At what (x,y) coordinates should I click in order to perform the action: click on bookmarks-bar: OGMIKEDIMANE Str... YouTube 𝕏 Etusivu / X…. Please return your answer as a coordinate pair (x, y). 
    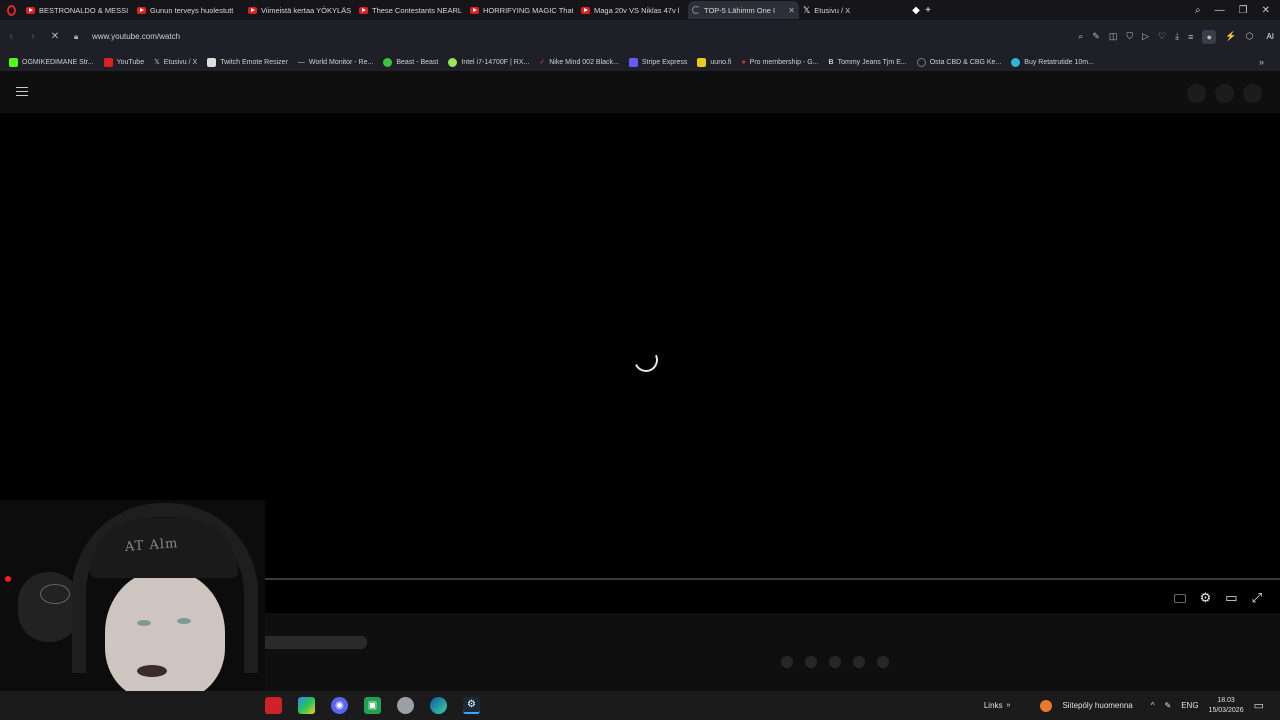
    Looking at the image, I should click on (640, 62).